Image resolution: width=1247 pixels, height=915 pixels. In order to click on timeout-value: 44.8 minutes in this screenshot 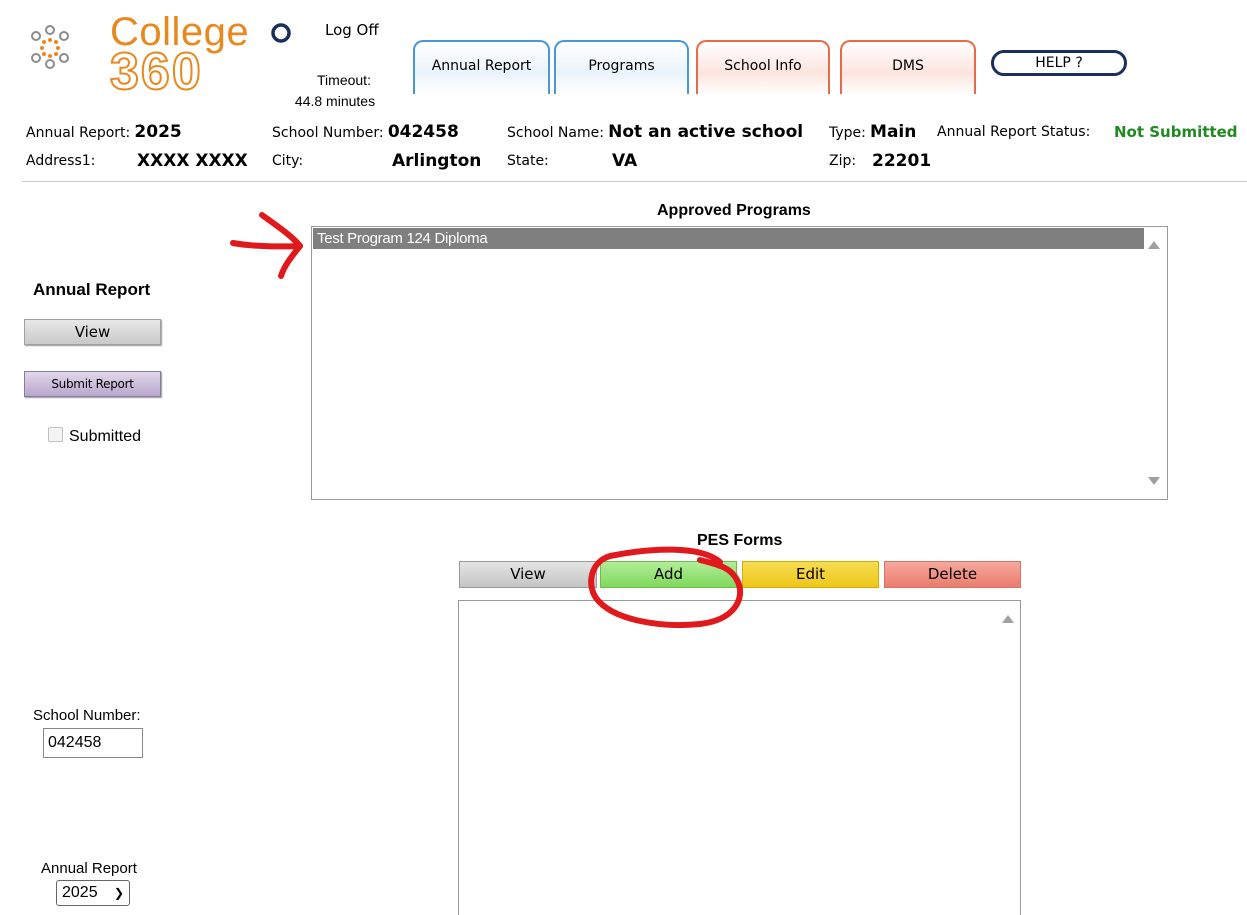, I will do `click(335, 101)`.